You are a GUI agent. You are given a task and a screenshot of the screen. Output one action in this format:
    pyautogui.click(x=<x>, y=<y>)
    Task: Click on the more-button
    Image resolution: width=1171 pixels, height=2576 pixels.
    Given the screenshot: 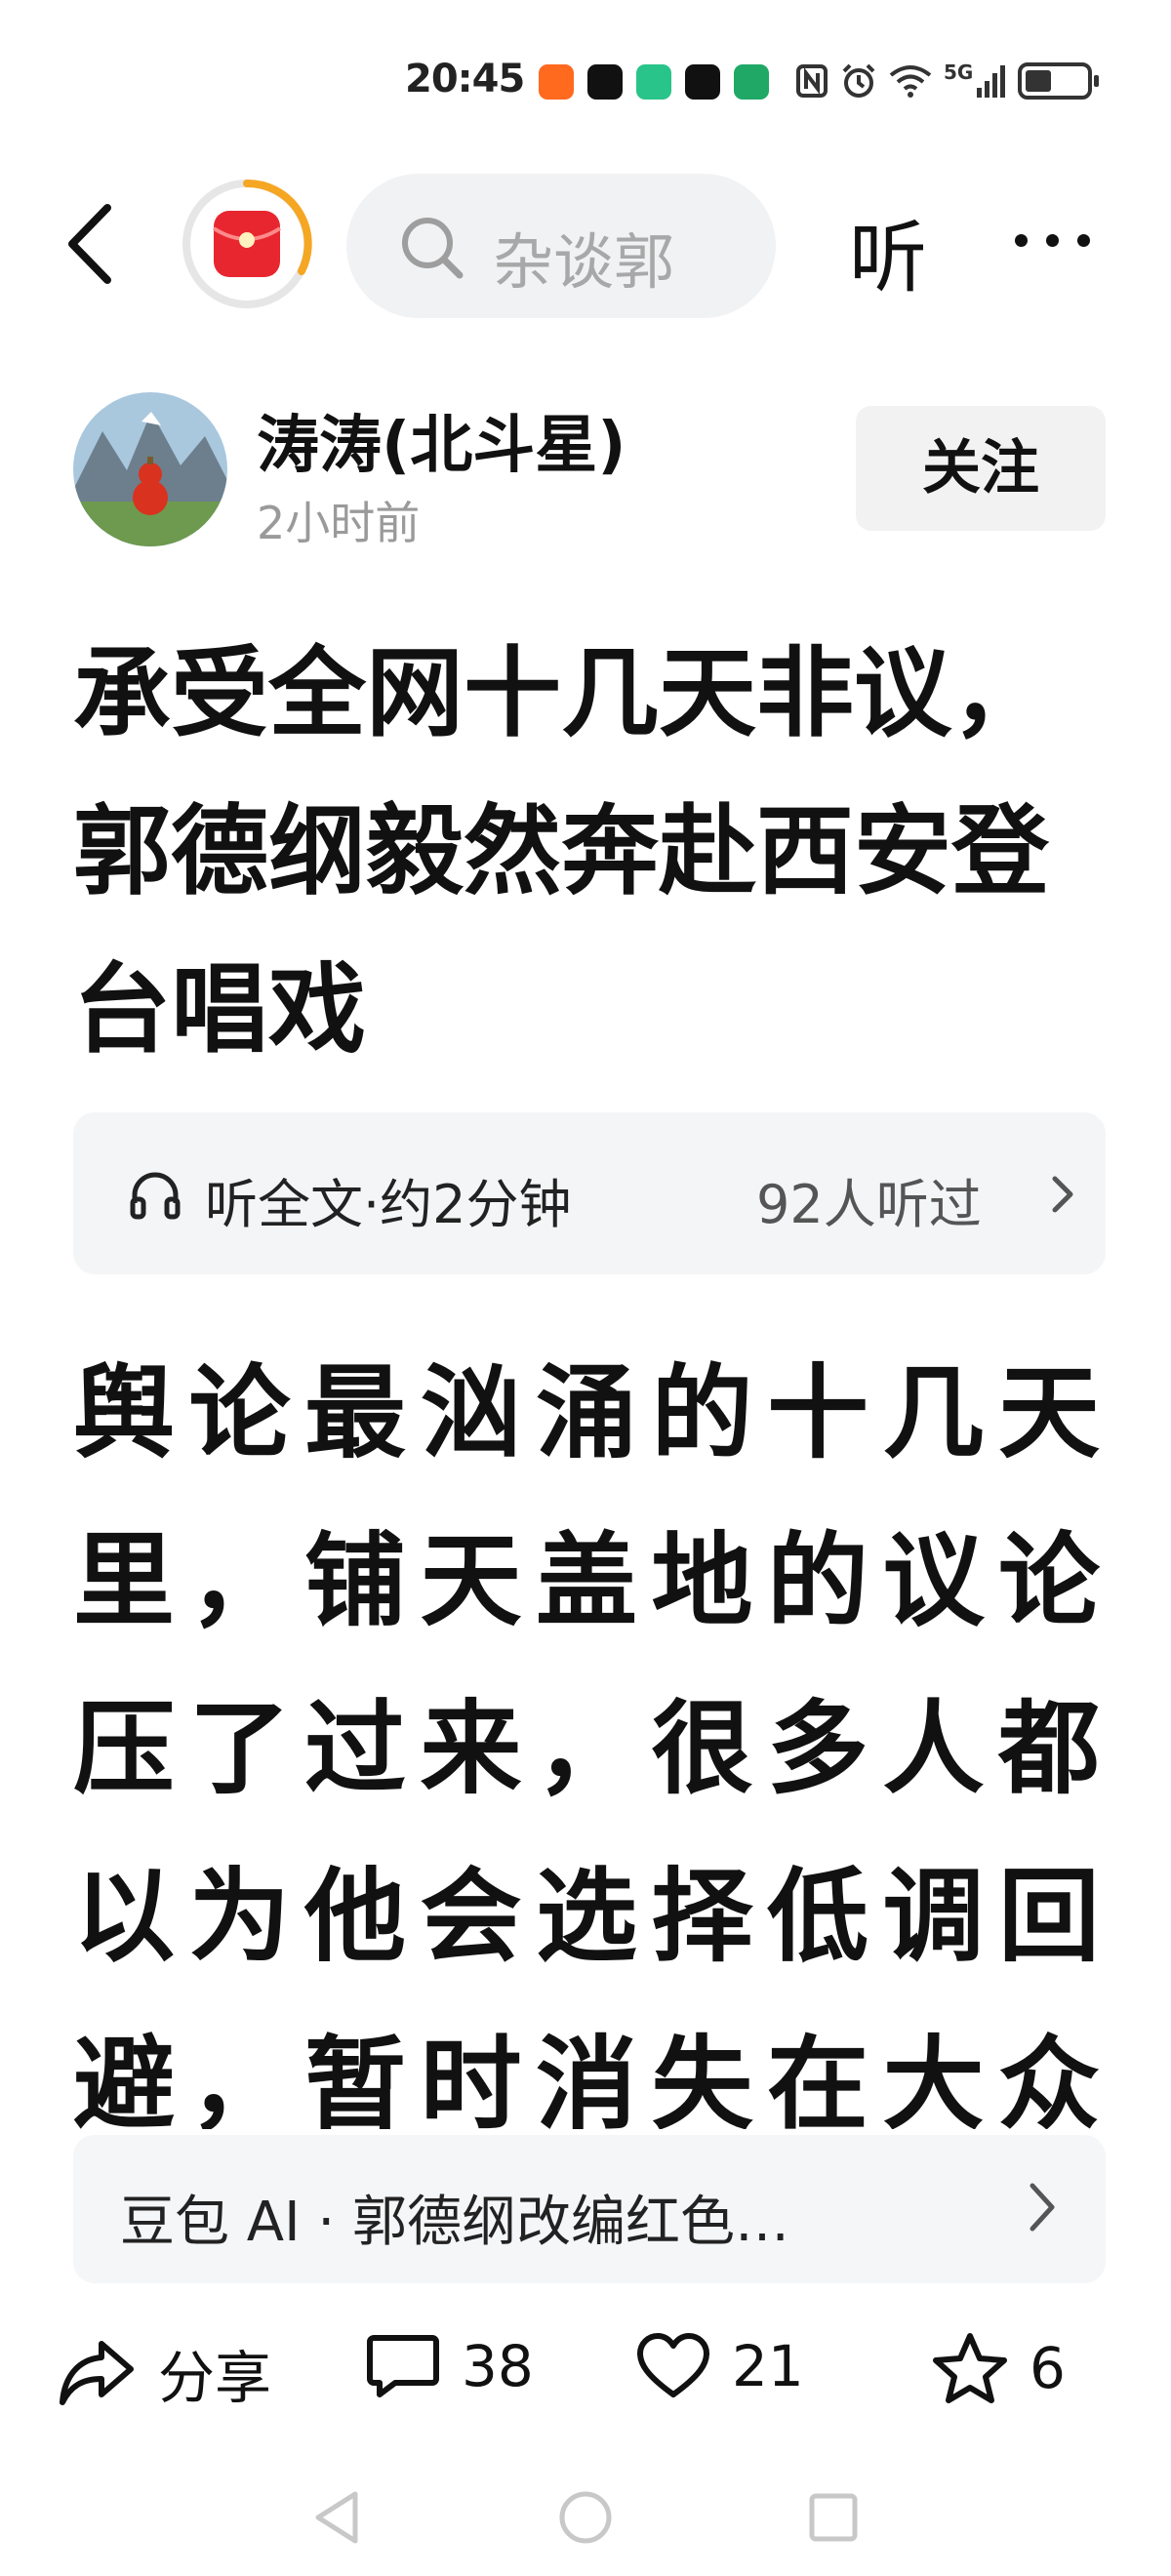 What is the action you would take?
    pyautogui.click(x=1052, y=240)
    